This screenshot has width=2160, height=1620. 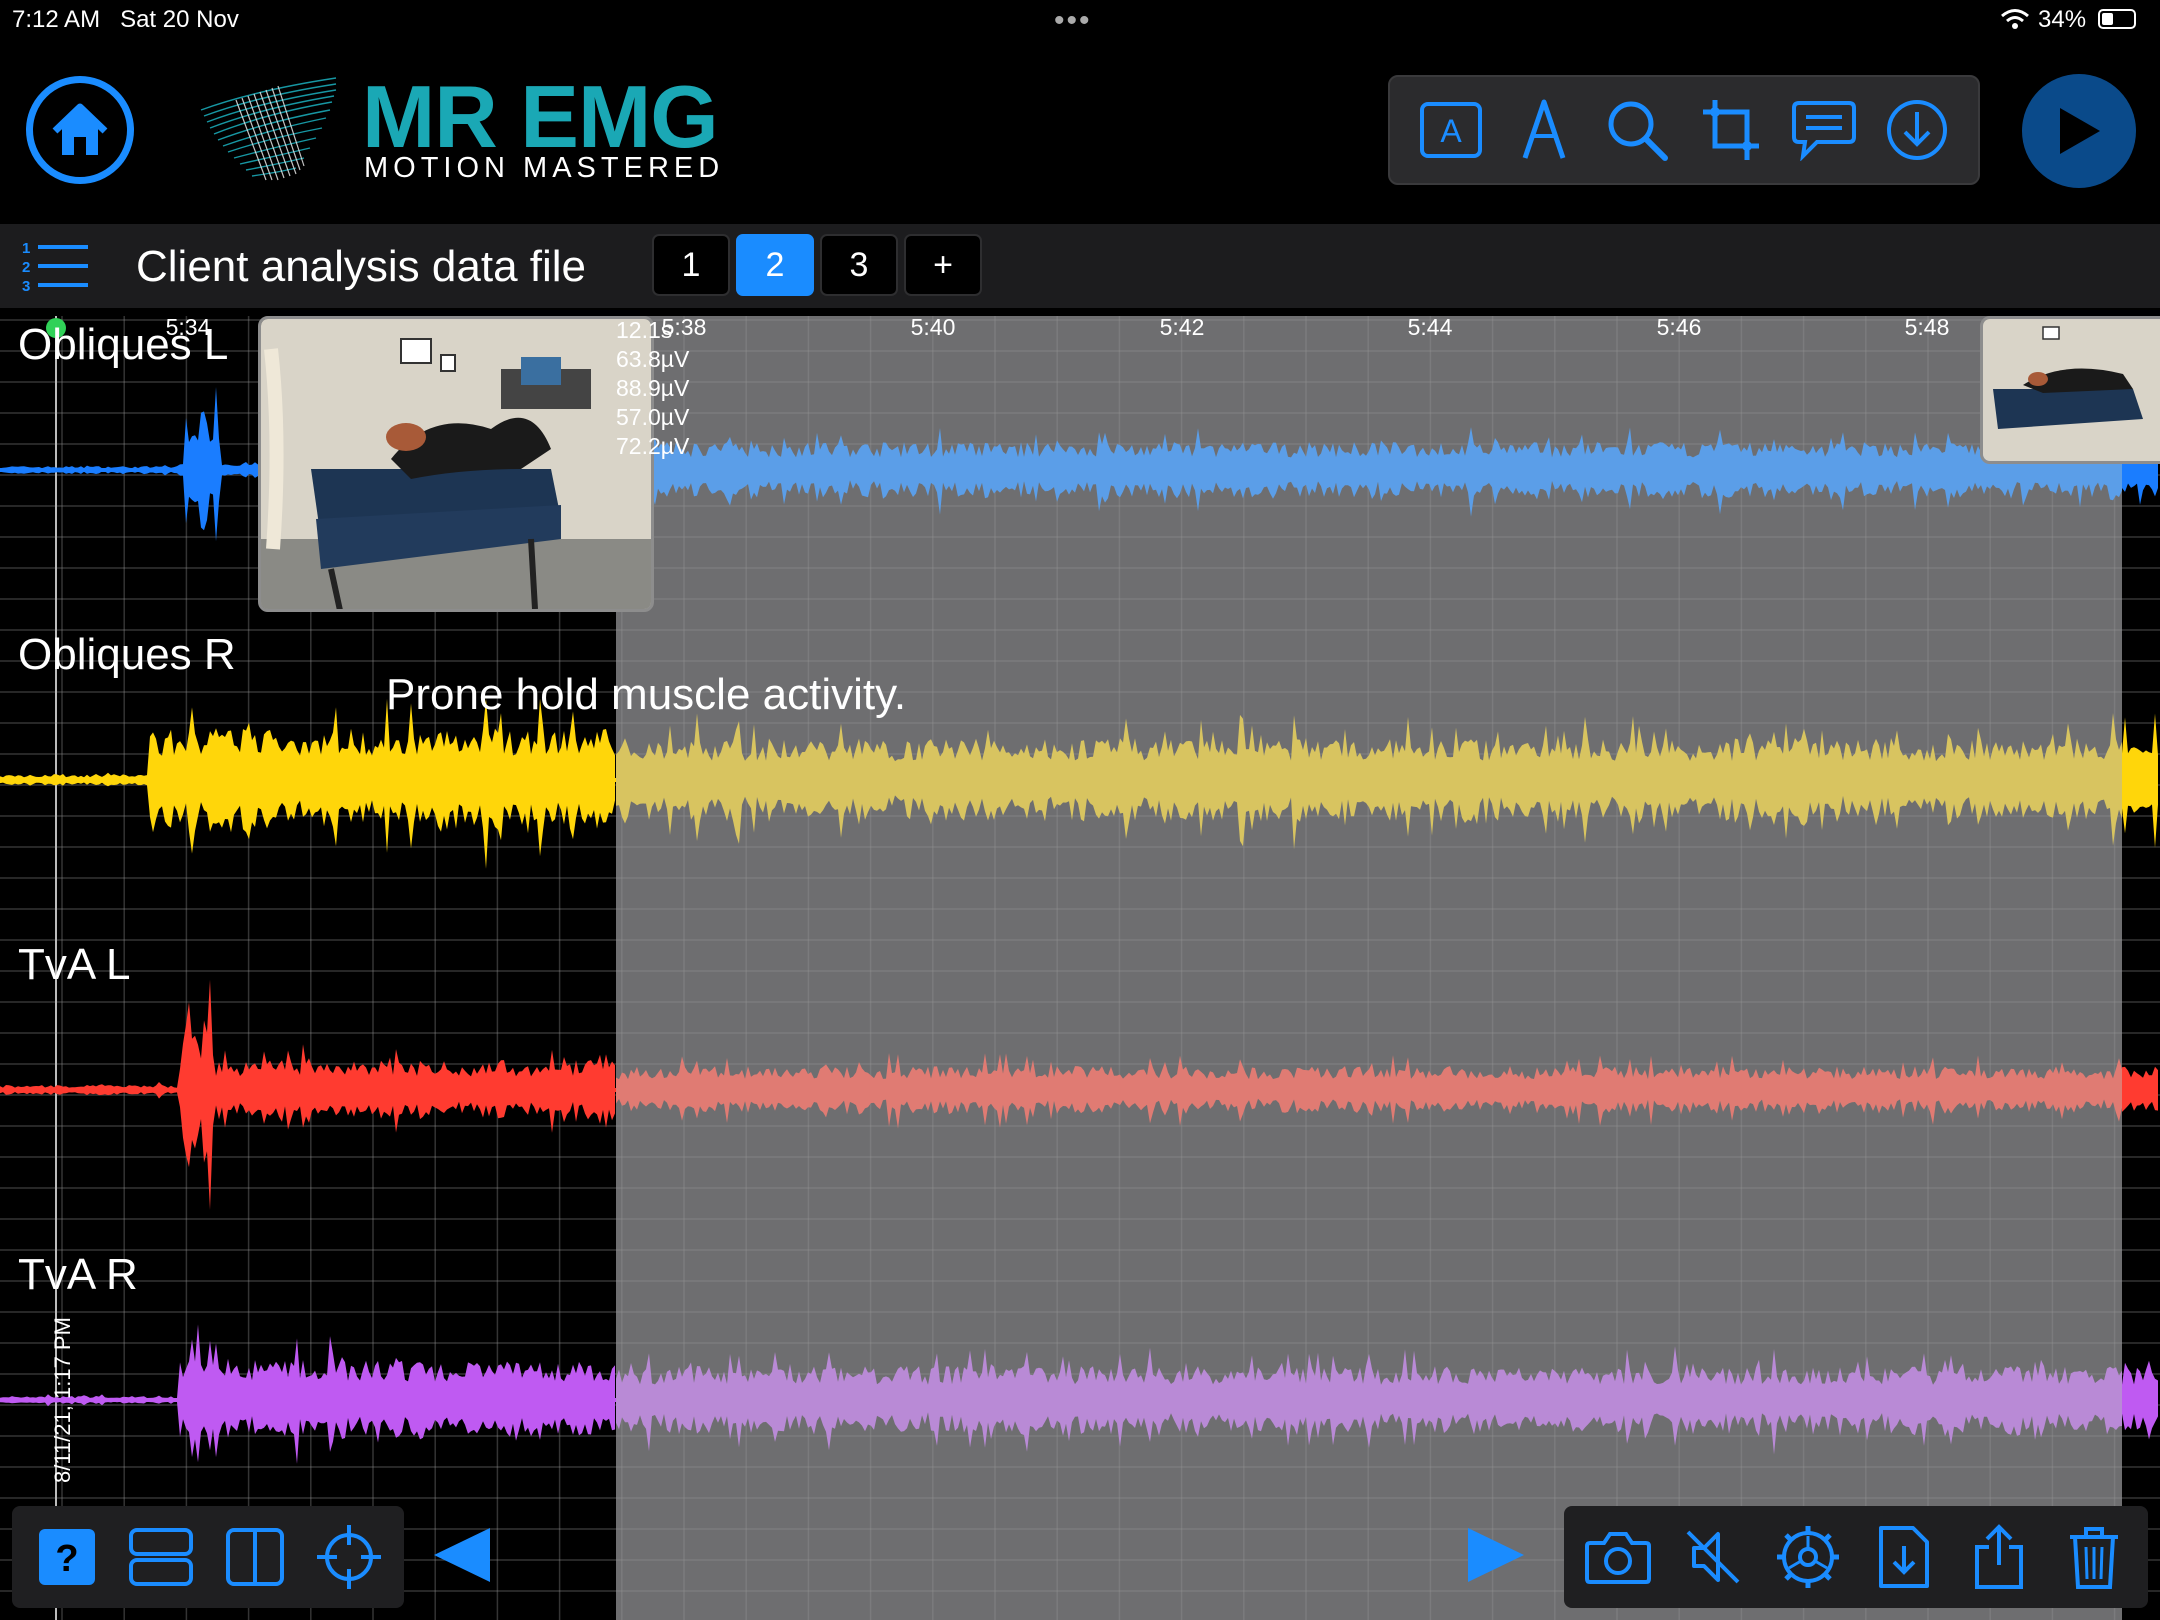 What do you see at coordinates (2140, 780) in the screenshot?
I see `waveform-edge-obliques-r` at bounding box center [2140, 780].